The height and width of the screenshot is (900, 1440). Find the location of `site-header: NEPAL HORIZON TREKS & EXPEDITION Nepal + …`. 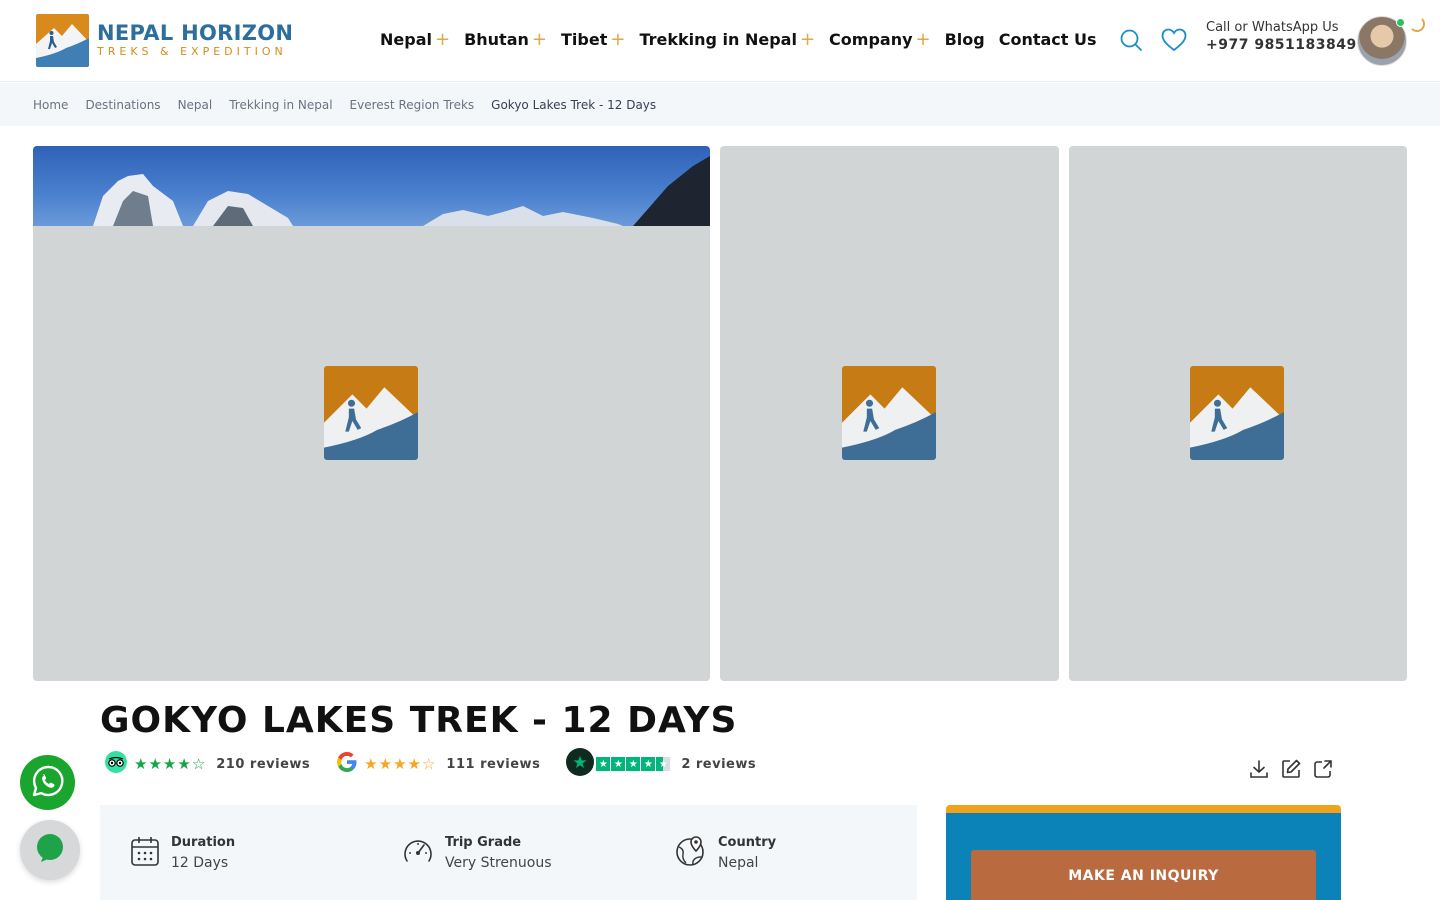

site-header: NEPAL HORIZON TREKS & EXPEDITION Nepal + … is located at coordinates (720, 41).